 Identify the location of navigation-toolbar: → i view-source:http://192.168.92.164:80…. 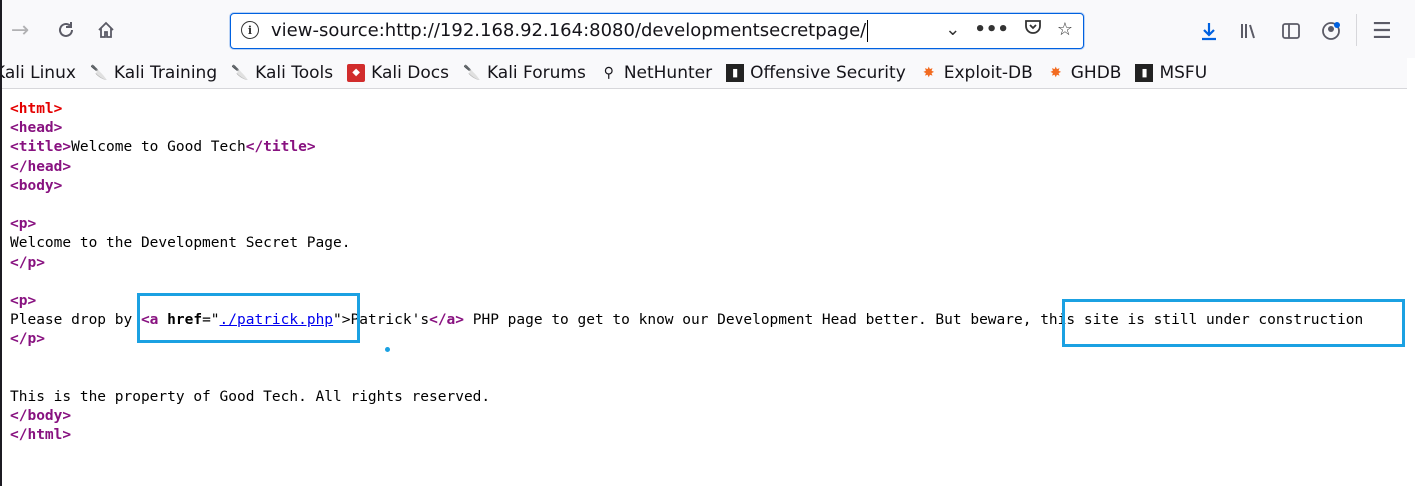
(708, 29).